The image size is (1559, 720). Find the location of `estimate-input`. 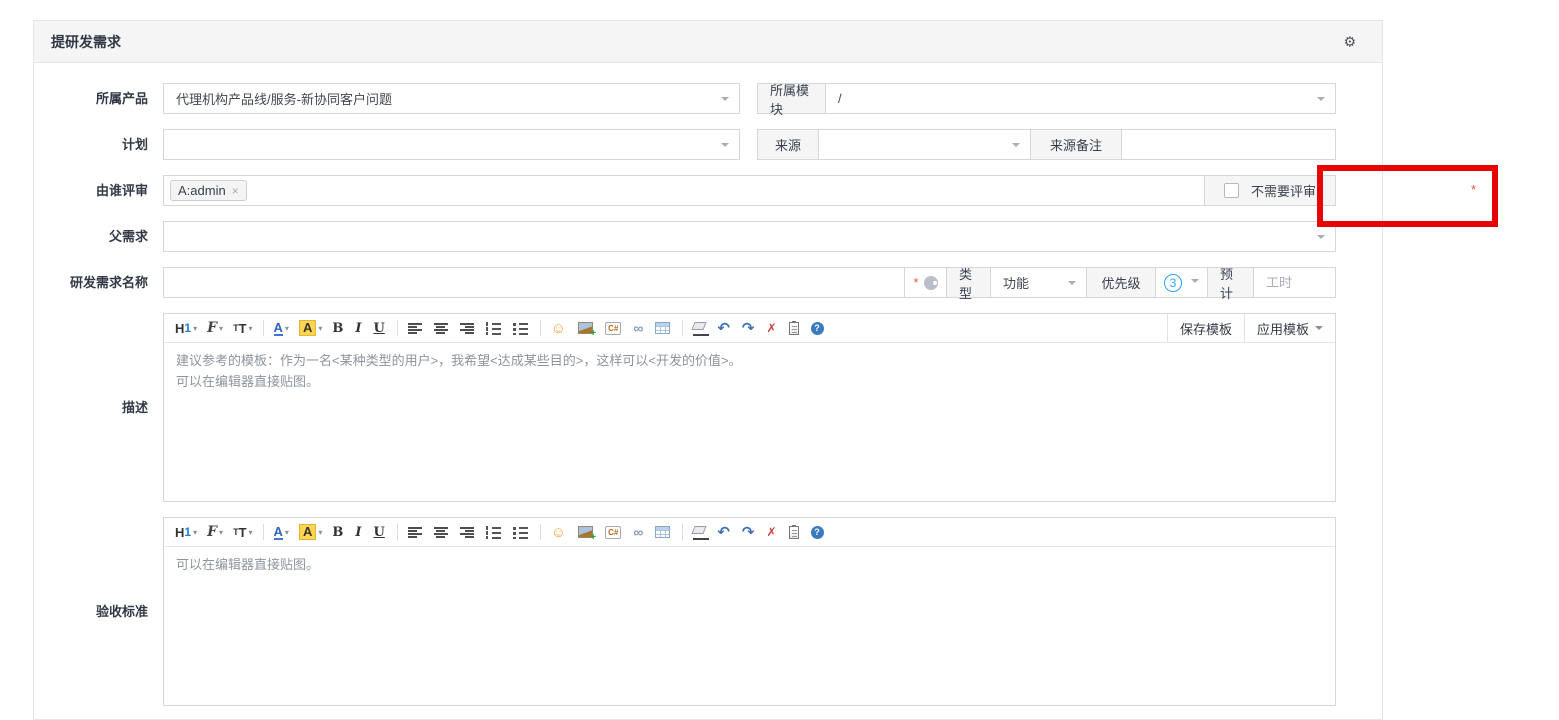

estimate-input is located at coordinates (1294, 282).